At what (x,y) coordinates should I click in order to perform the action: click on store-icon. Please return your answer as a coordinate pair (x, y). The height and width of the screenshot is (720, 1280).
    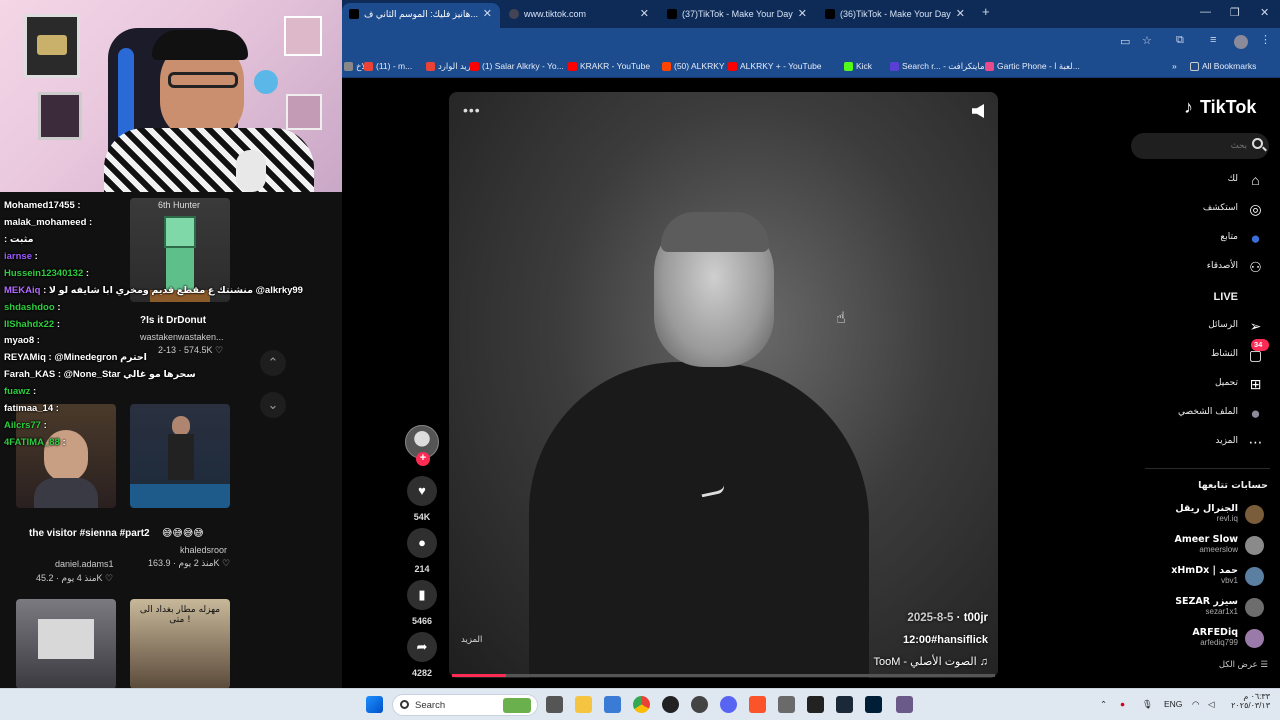
    Looking at the image, I should click on (612, 704).